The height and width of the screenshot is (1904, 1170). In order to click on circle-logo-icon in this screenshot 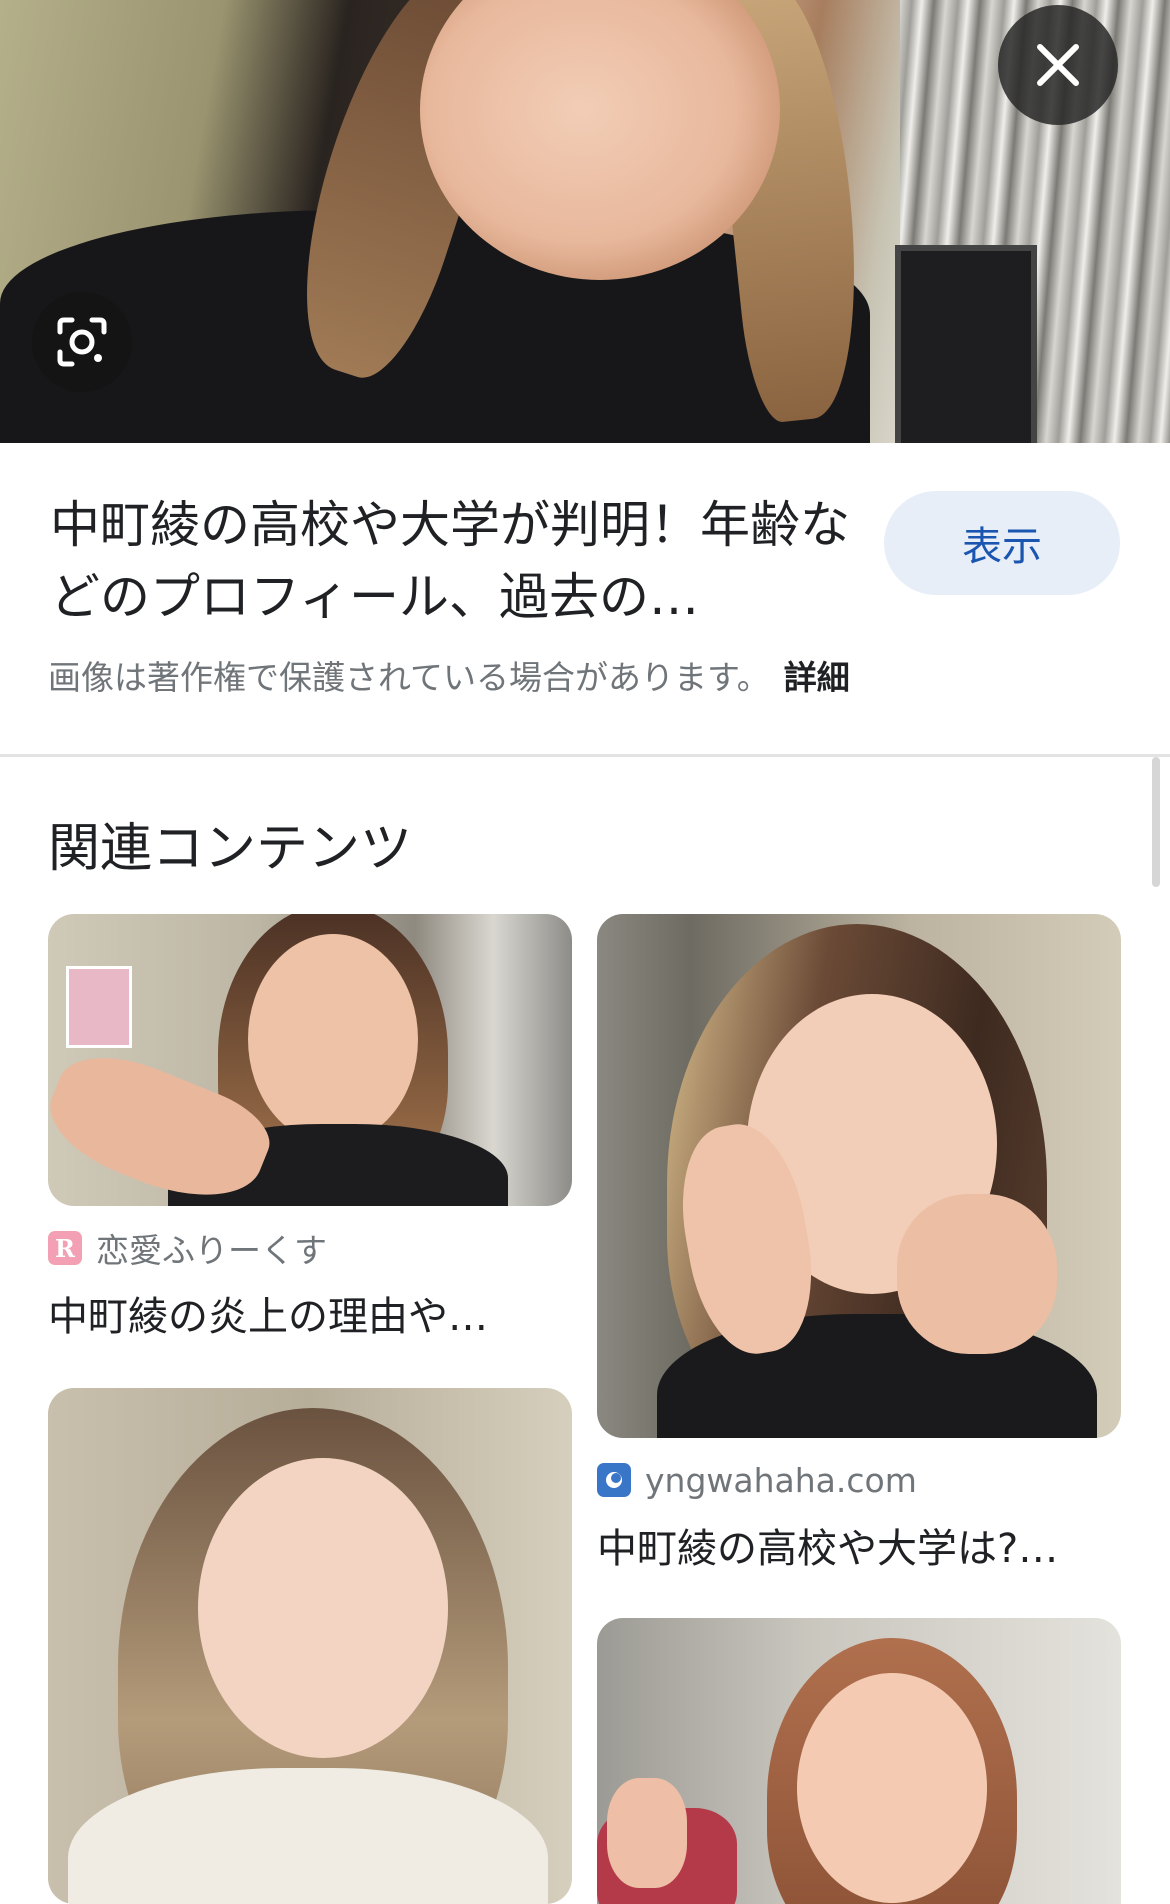, I will do `click(614, 1480)`.